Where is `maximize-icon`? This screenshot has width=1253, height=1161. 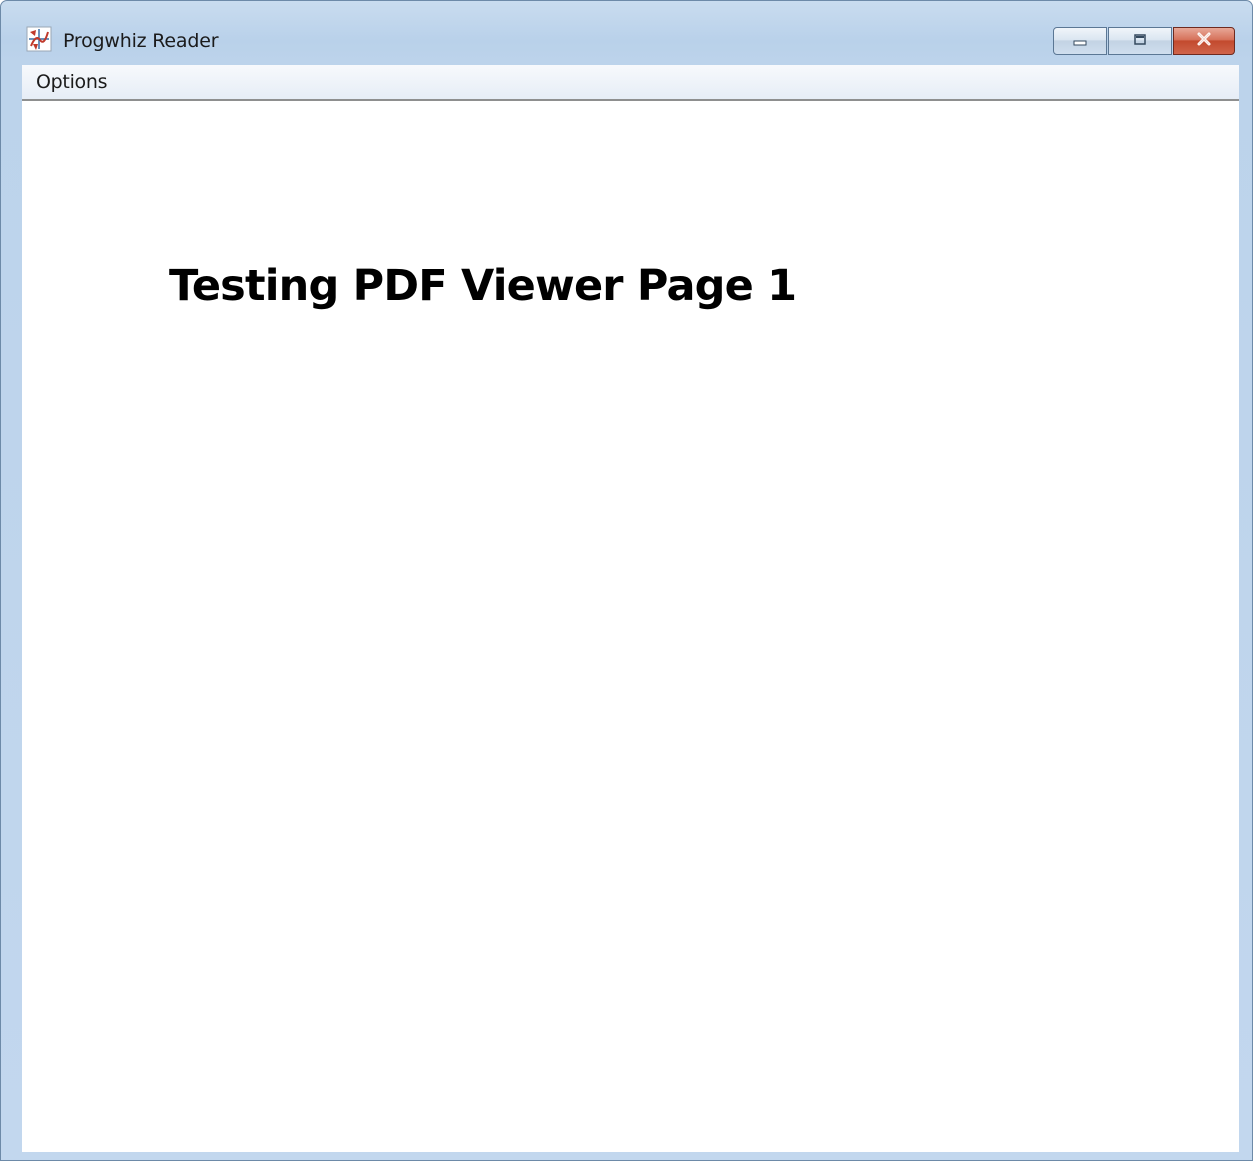 maximize-icon is located at coordinates (1140, 41).